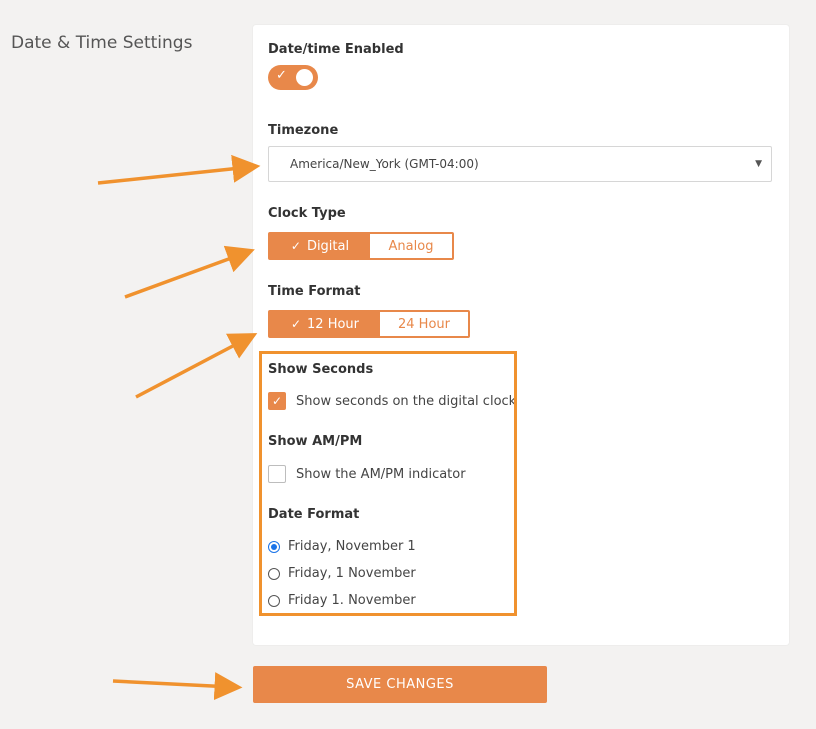 This screenshot has width=816, height=729. I want to click on arrow-timezone, so click(179, 169).